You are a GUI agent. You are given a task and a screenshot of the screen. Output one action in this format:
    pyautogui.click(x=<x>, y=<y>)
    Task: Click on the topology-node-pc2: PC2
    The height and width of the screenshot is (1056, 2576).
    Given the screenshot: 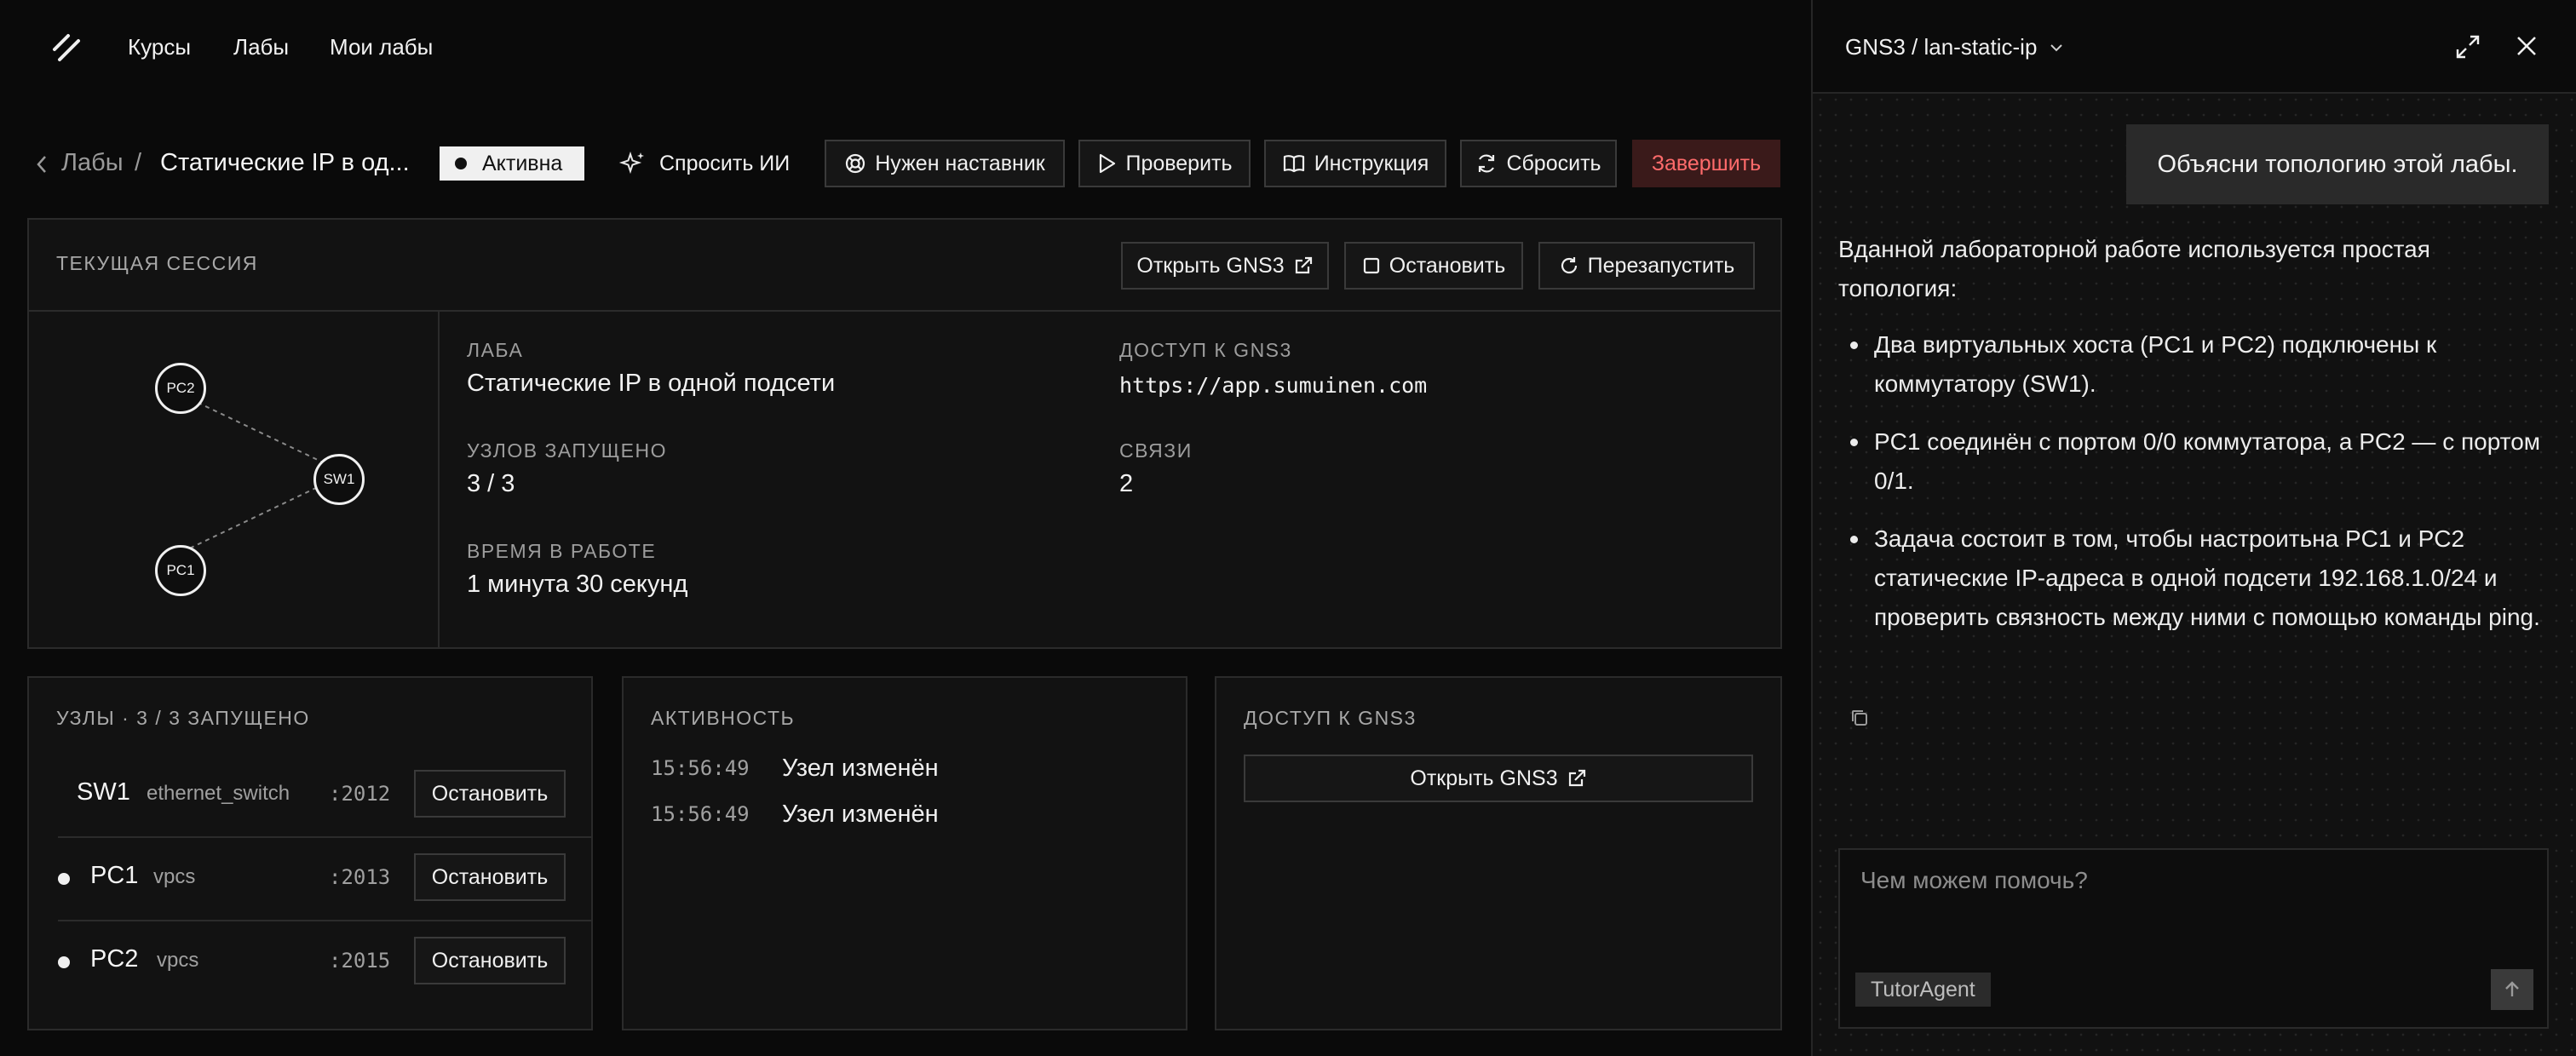 What is the action you would take?
    pyautogui.click(x=180, y=388)
    